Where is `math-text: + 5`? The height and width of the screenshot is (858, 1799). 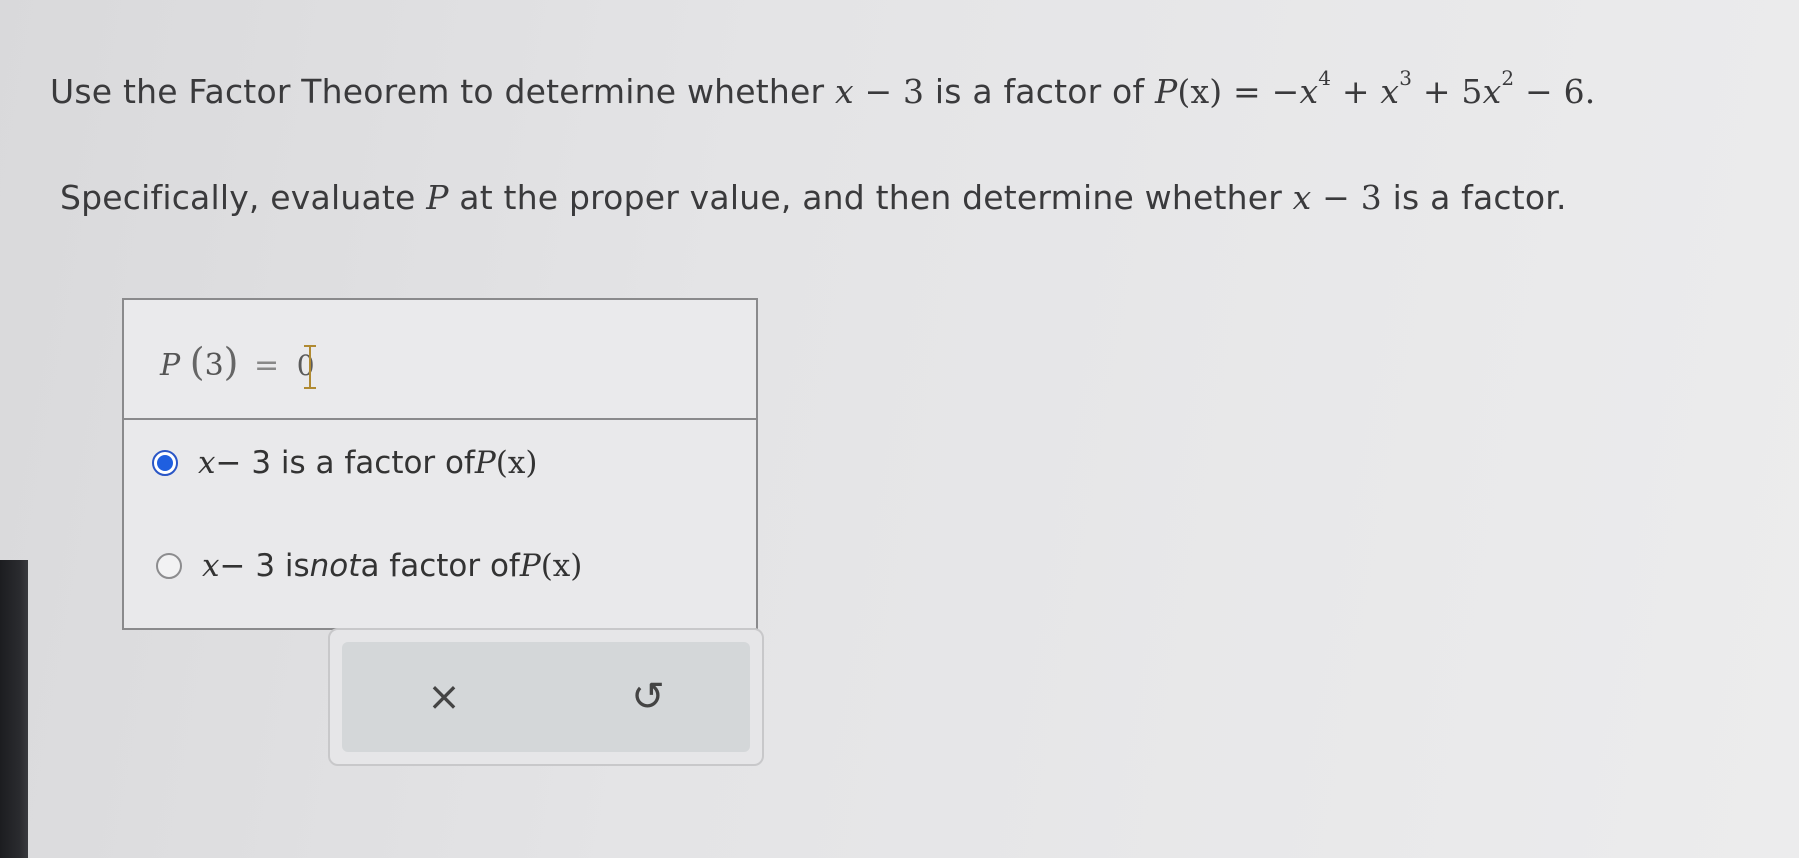 math-text: + 5 is located at coordinates (1447, 91).